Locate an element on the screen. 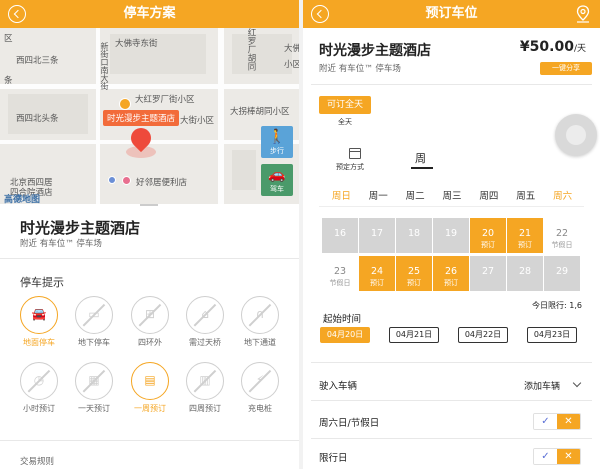  map-label: 大红罗厂街小区 is located at coordinates (165, 100).